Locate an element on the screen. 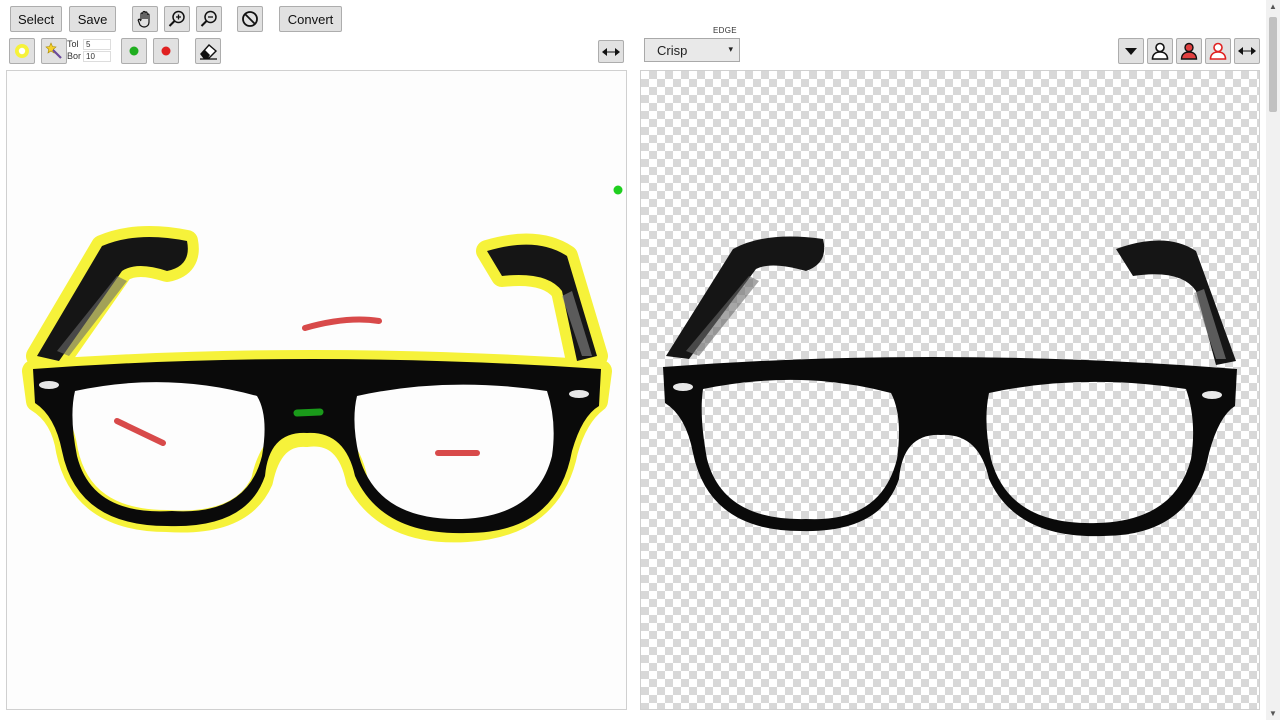 The image size is (1280, 720). hand-icon is located at coordinates (143, 19).